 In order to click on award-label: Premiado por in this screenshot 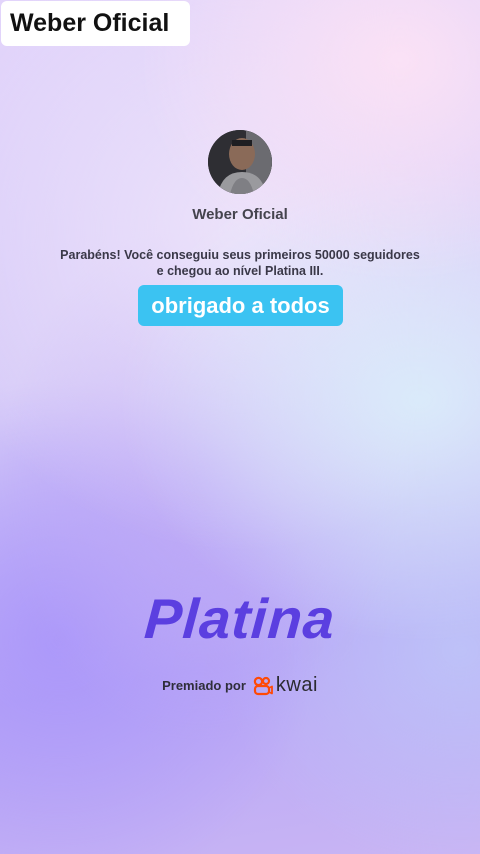, I will do `click(204, 685)`.